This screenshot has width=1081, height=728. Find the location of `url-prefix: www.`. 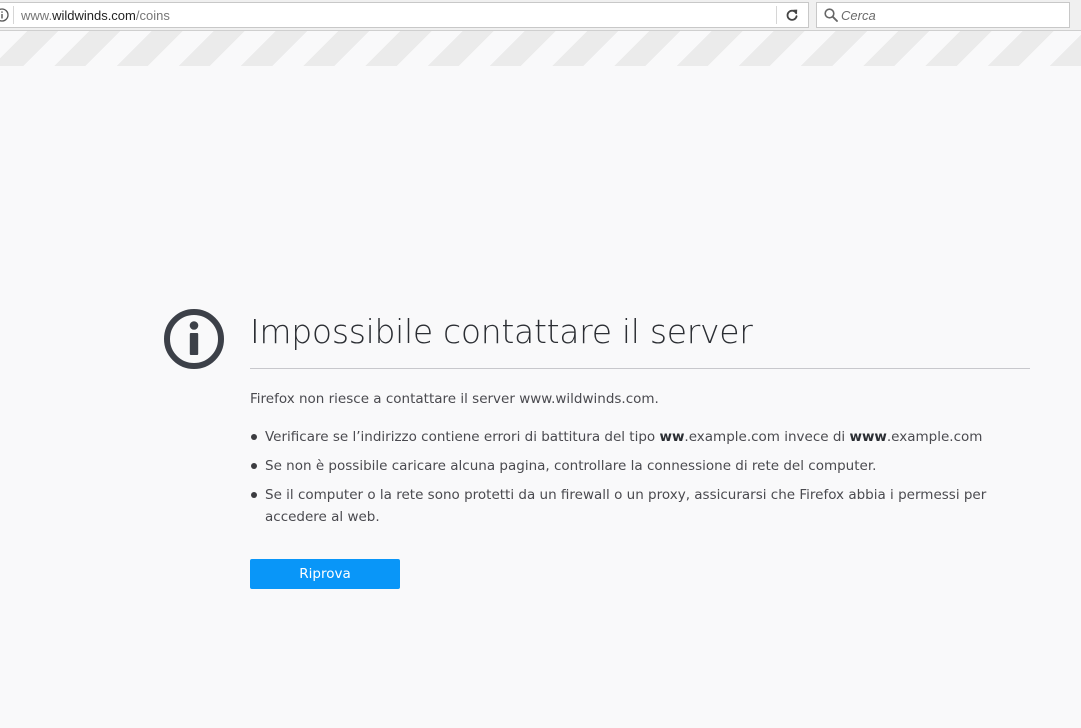

url-prefix: www. is located at coordinates (37, 15).